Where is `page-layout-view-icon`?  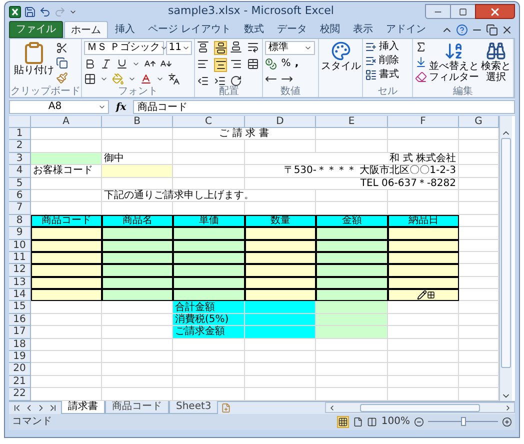
page-layout-view-icon is located at coordinates (358, 421).